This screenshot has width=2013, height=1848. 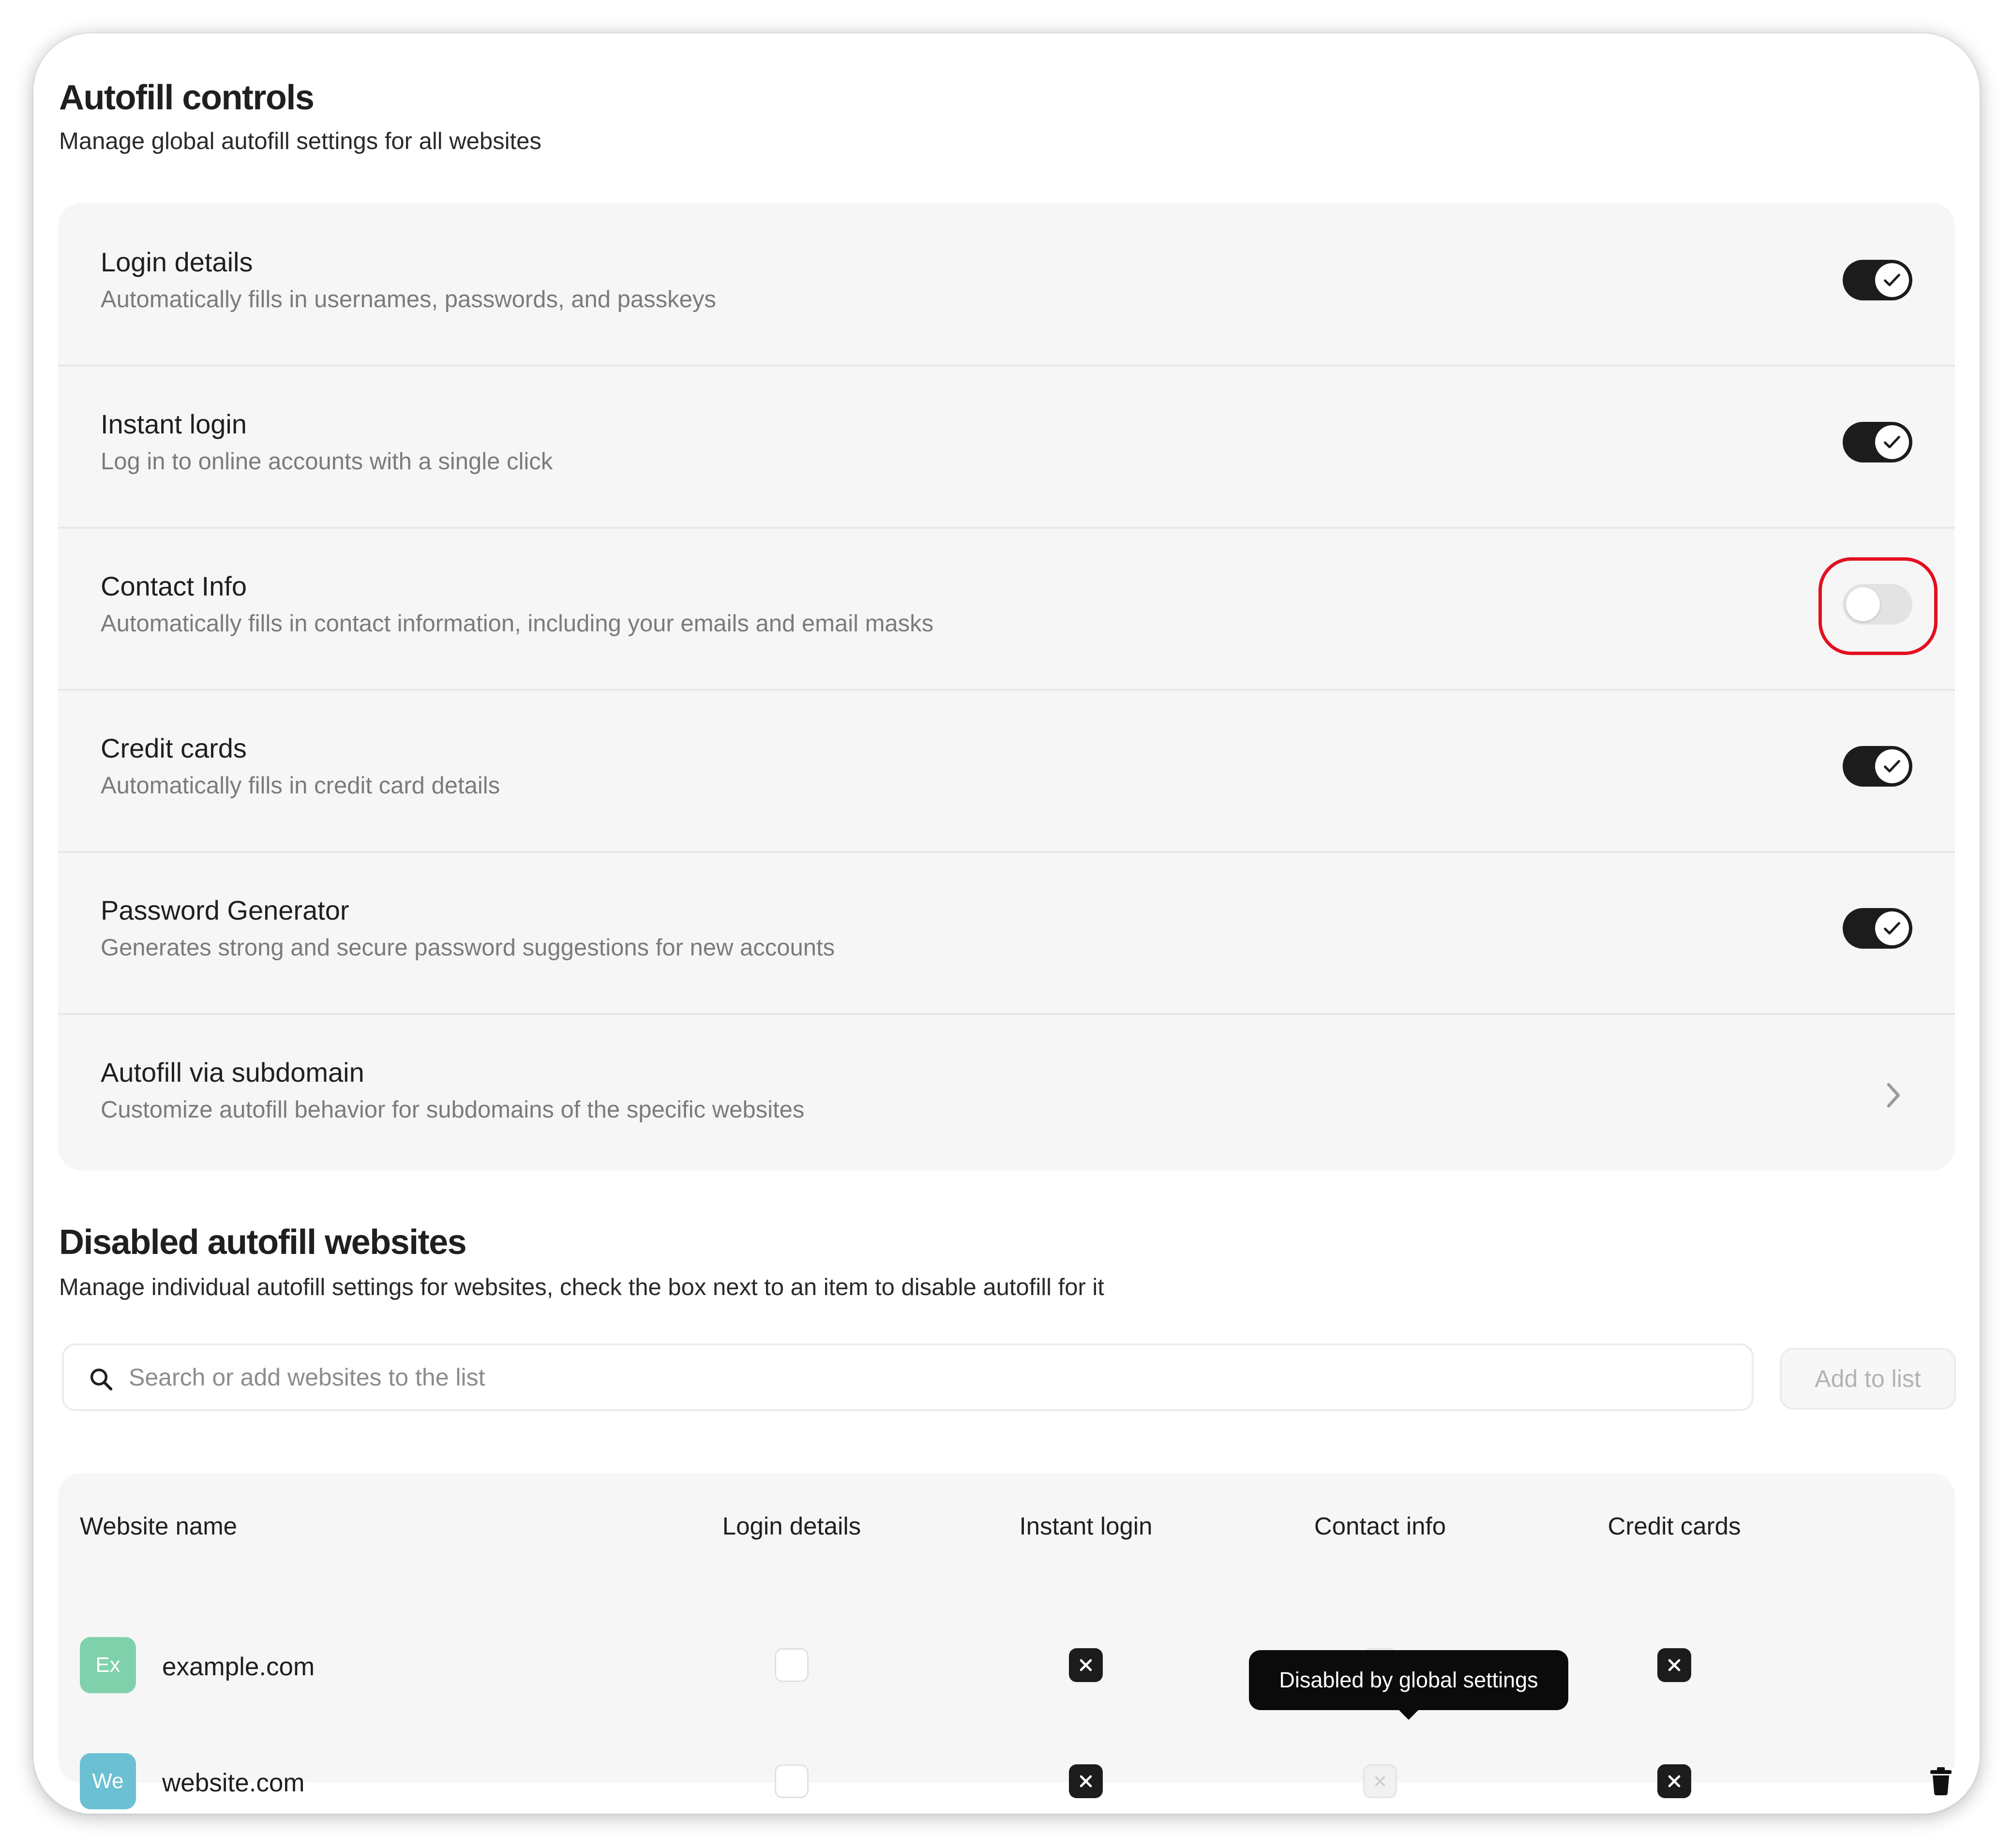 I want to click on website-name: website.com, so click(x=233, y=1783).